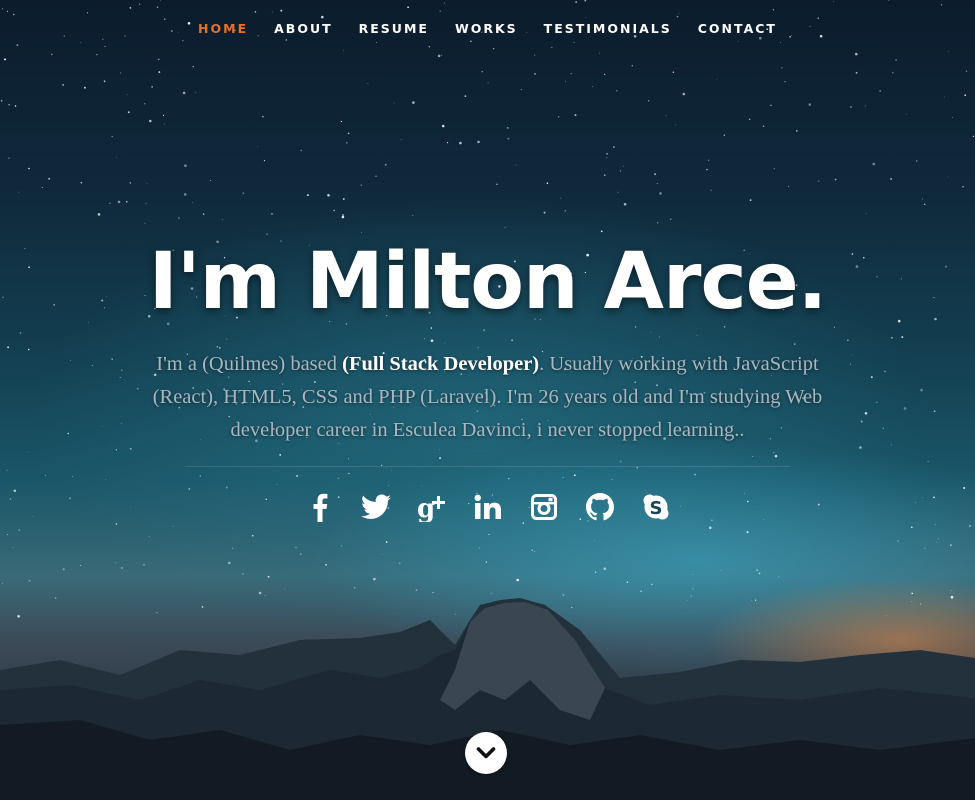 This screenshot has height=800, width=975. Describe the element at coordinates (487, 466) in the screenshot. I see `divider` at that location.